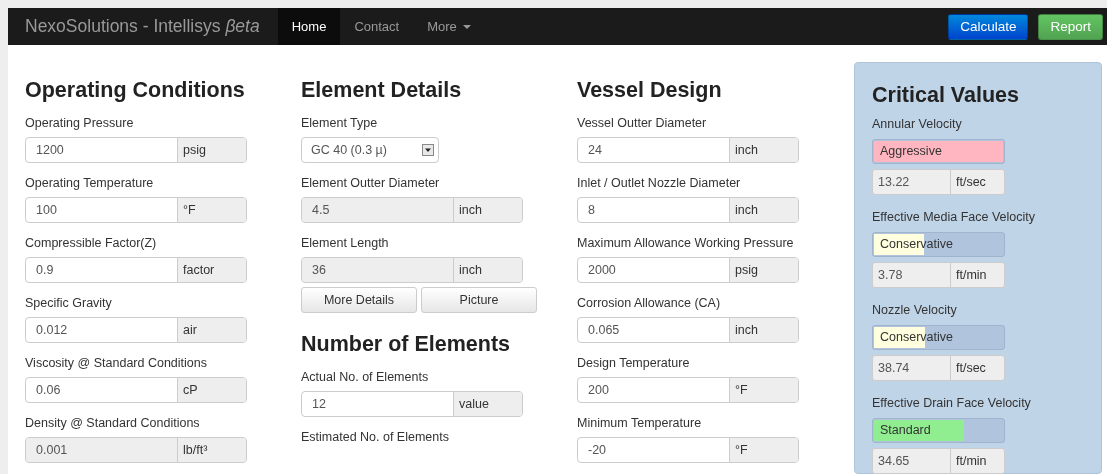 The width and height of the screenshot is (1107, 474). What do you see at coordinates (116, 363) in the screenshot?
I see `field-label: Viscosity @ Standard Conditions` at bounding box center [116, 363].